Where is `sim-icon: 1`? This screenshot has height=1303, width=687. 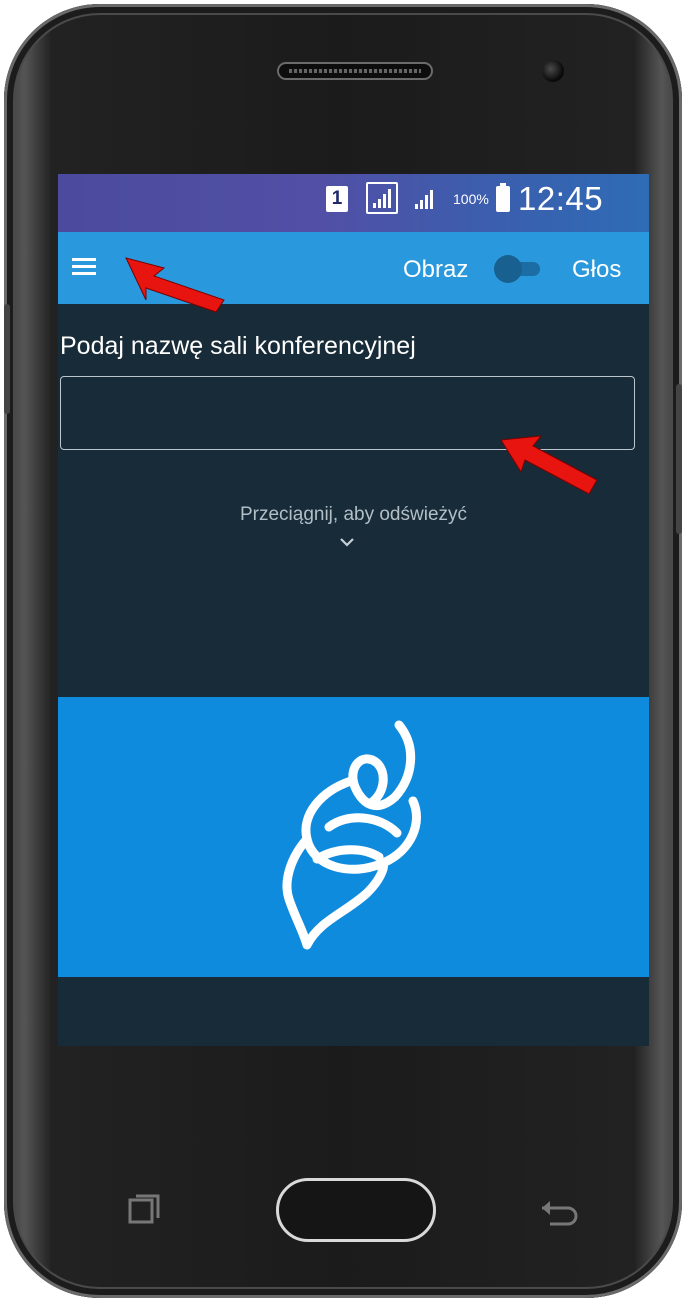
sim-icon: 1 is located at coordinates (337, 199).